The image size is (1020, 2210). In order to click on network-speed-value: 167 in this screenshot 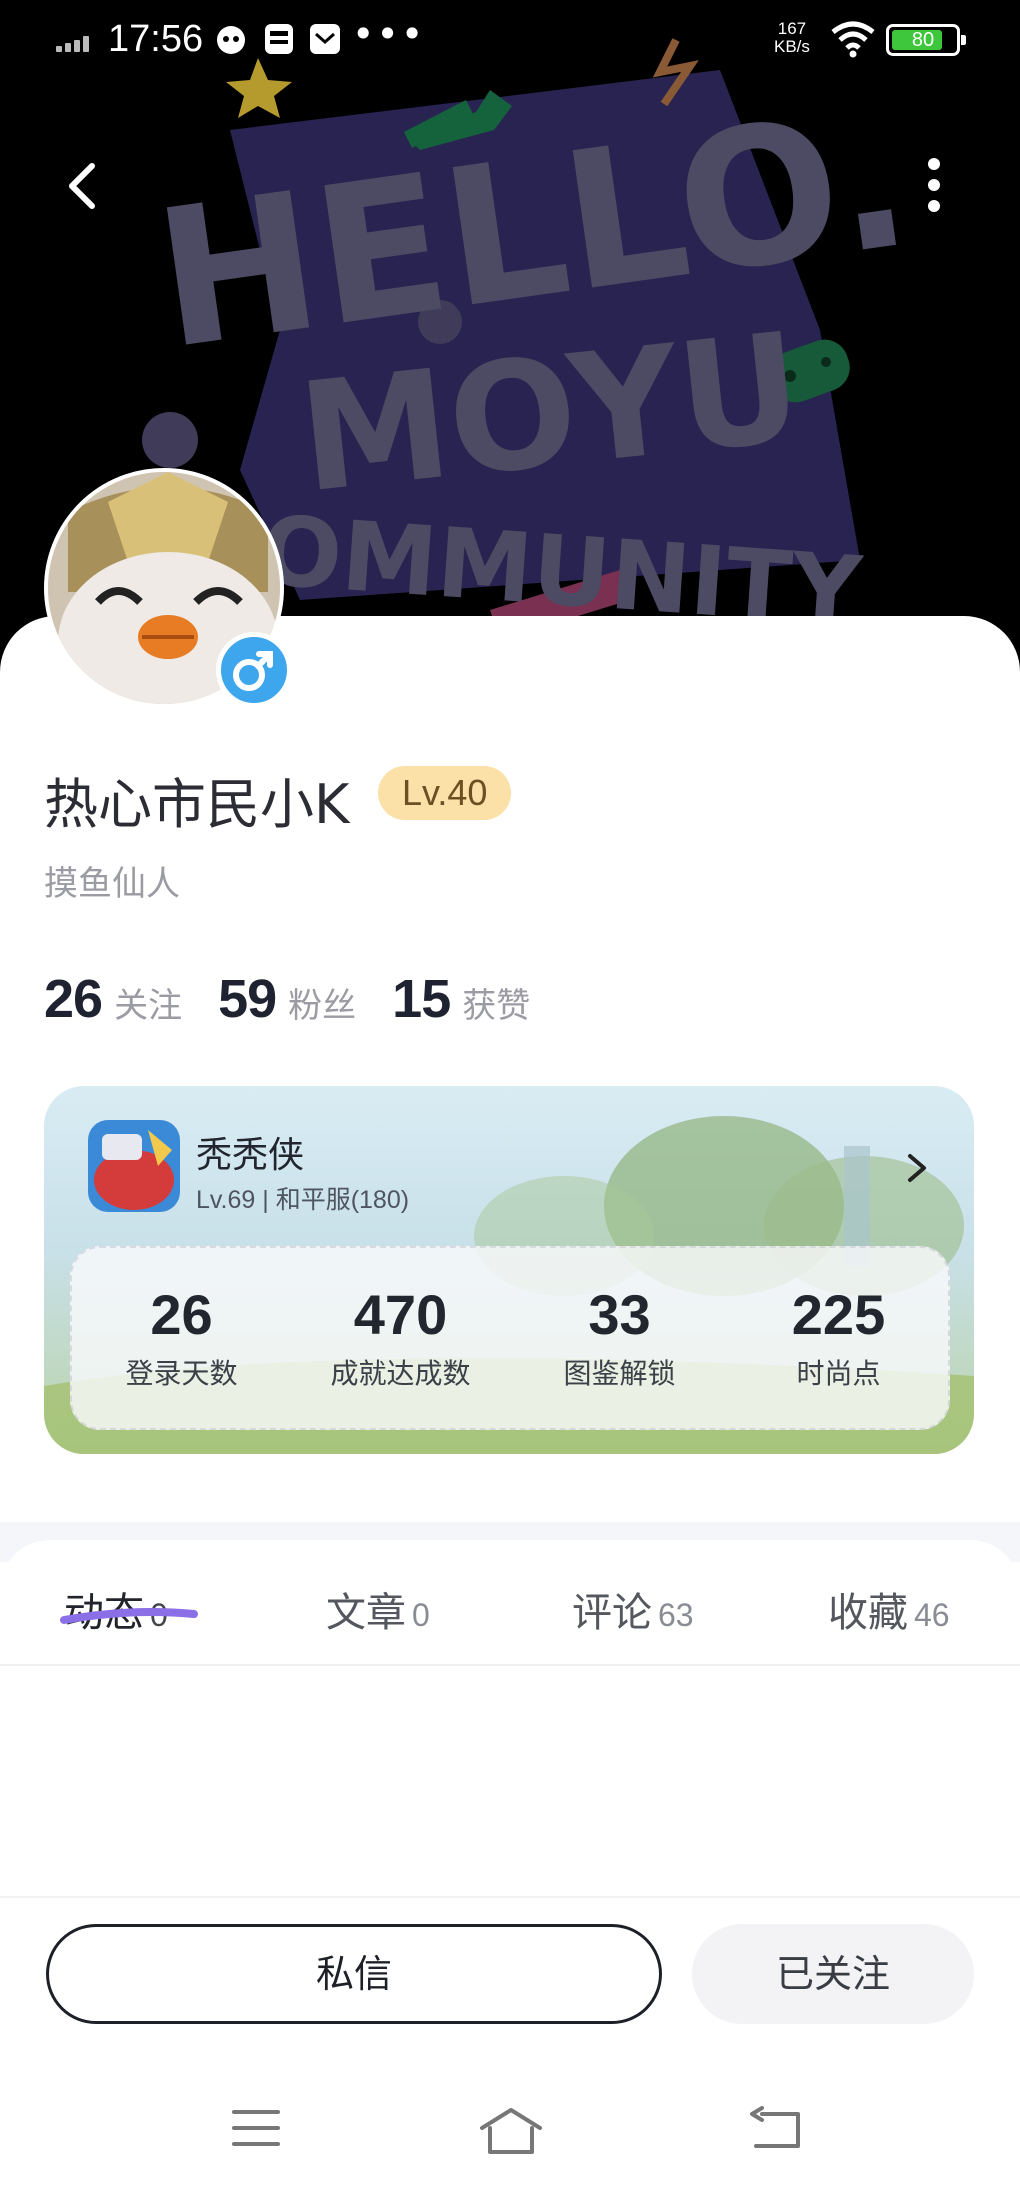, I will do `click(792, 28)`.